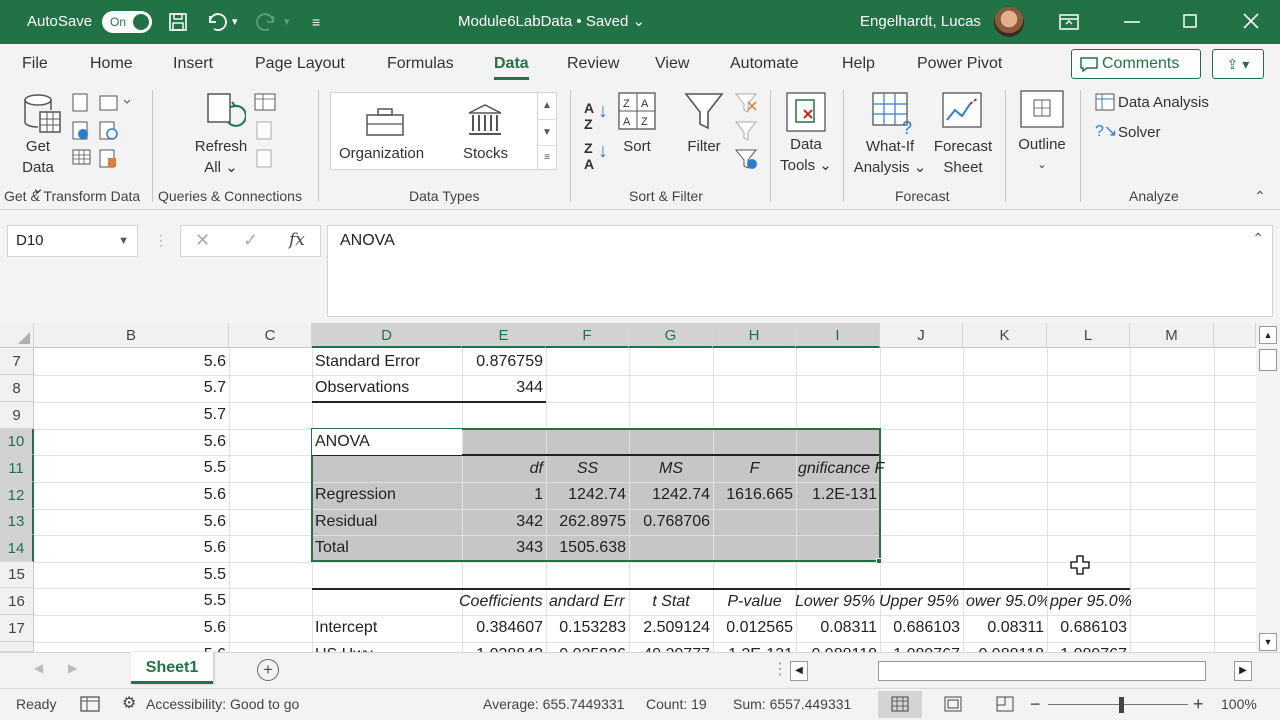 The height and width of the screenshot is (720, 1280). What do you see at coordinates (587, 469) in the screenshot?
I see `cell-f11: SS` at bounding box center [587, 469].